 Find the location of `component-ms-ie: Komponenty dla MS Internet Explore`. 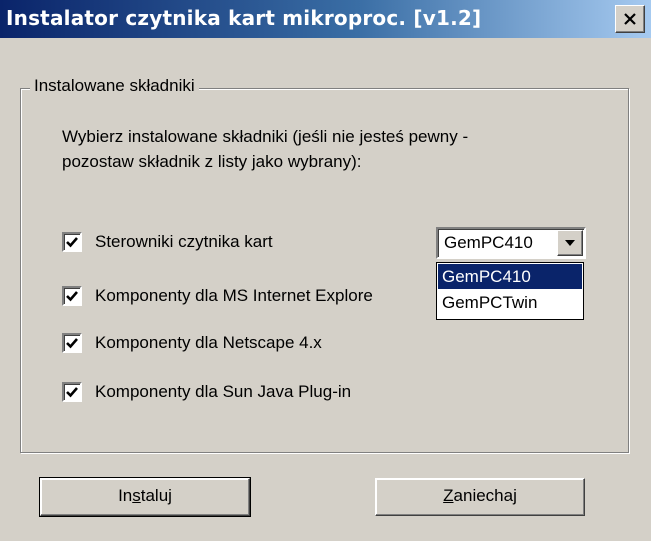

component-ms-ie: Komponenty dla MS Internet Explore is located at coordinates (217, 296).